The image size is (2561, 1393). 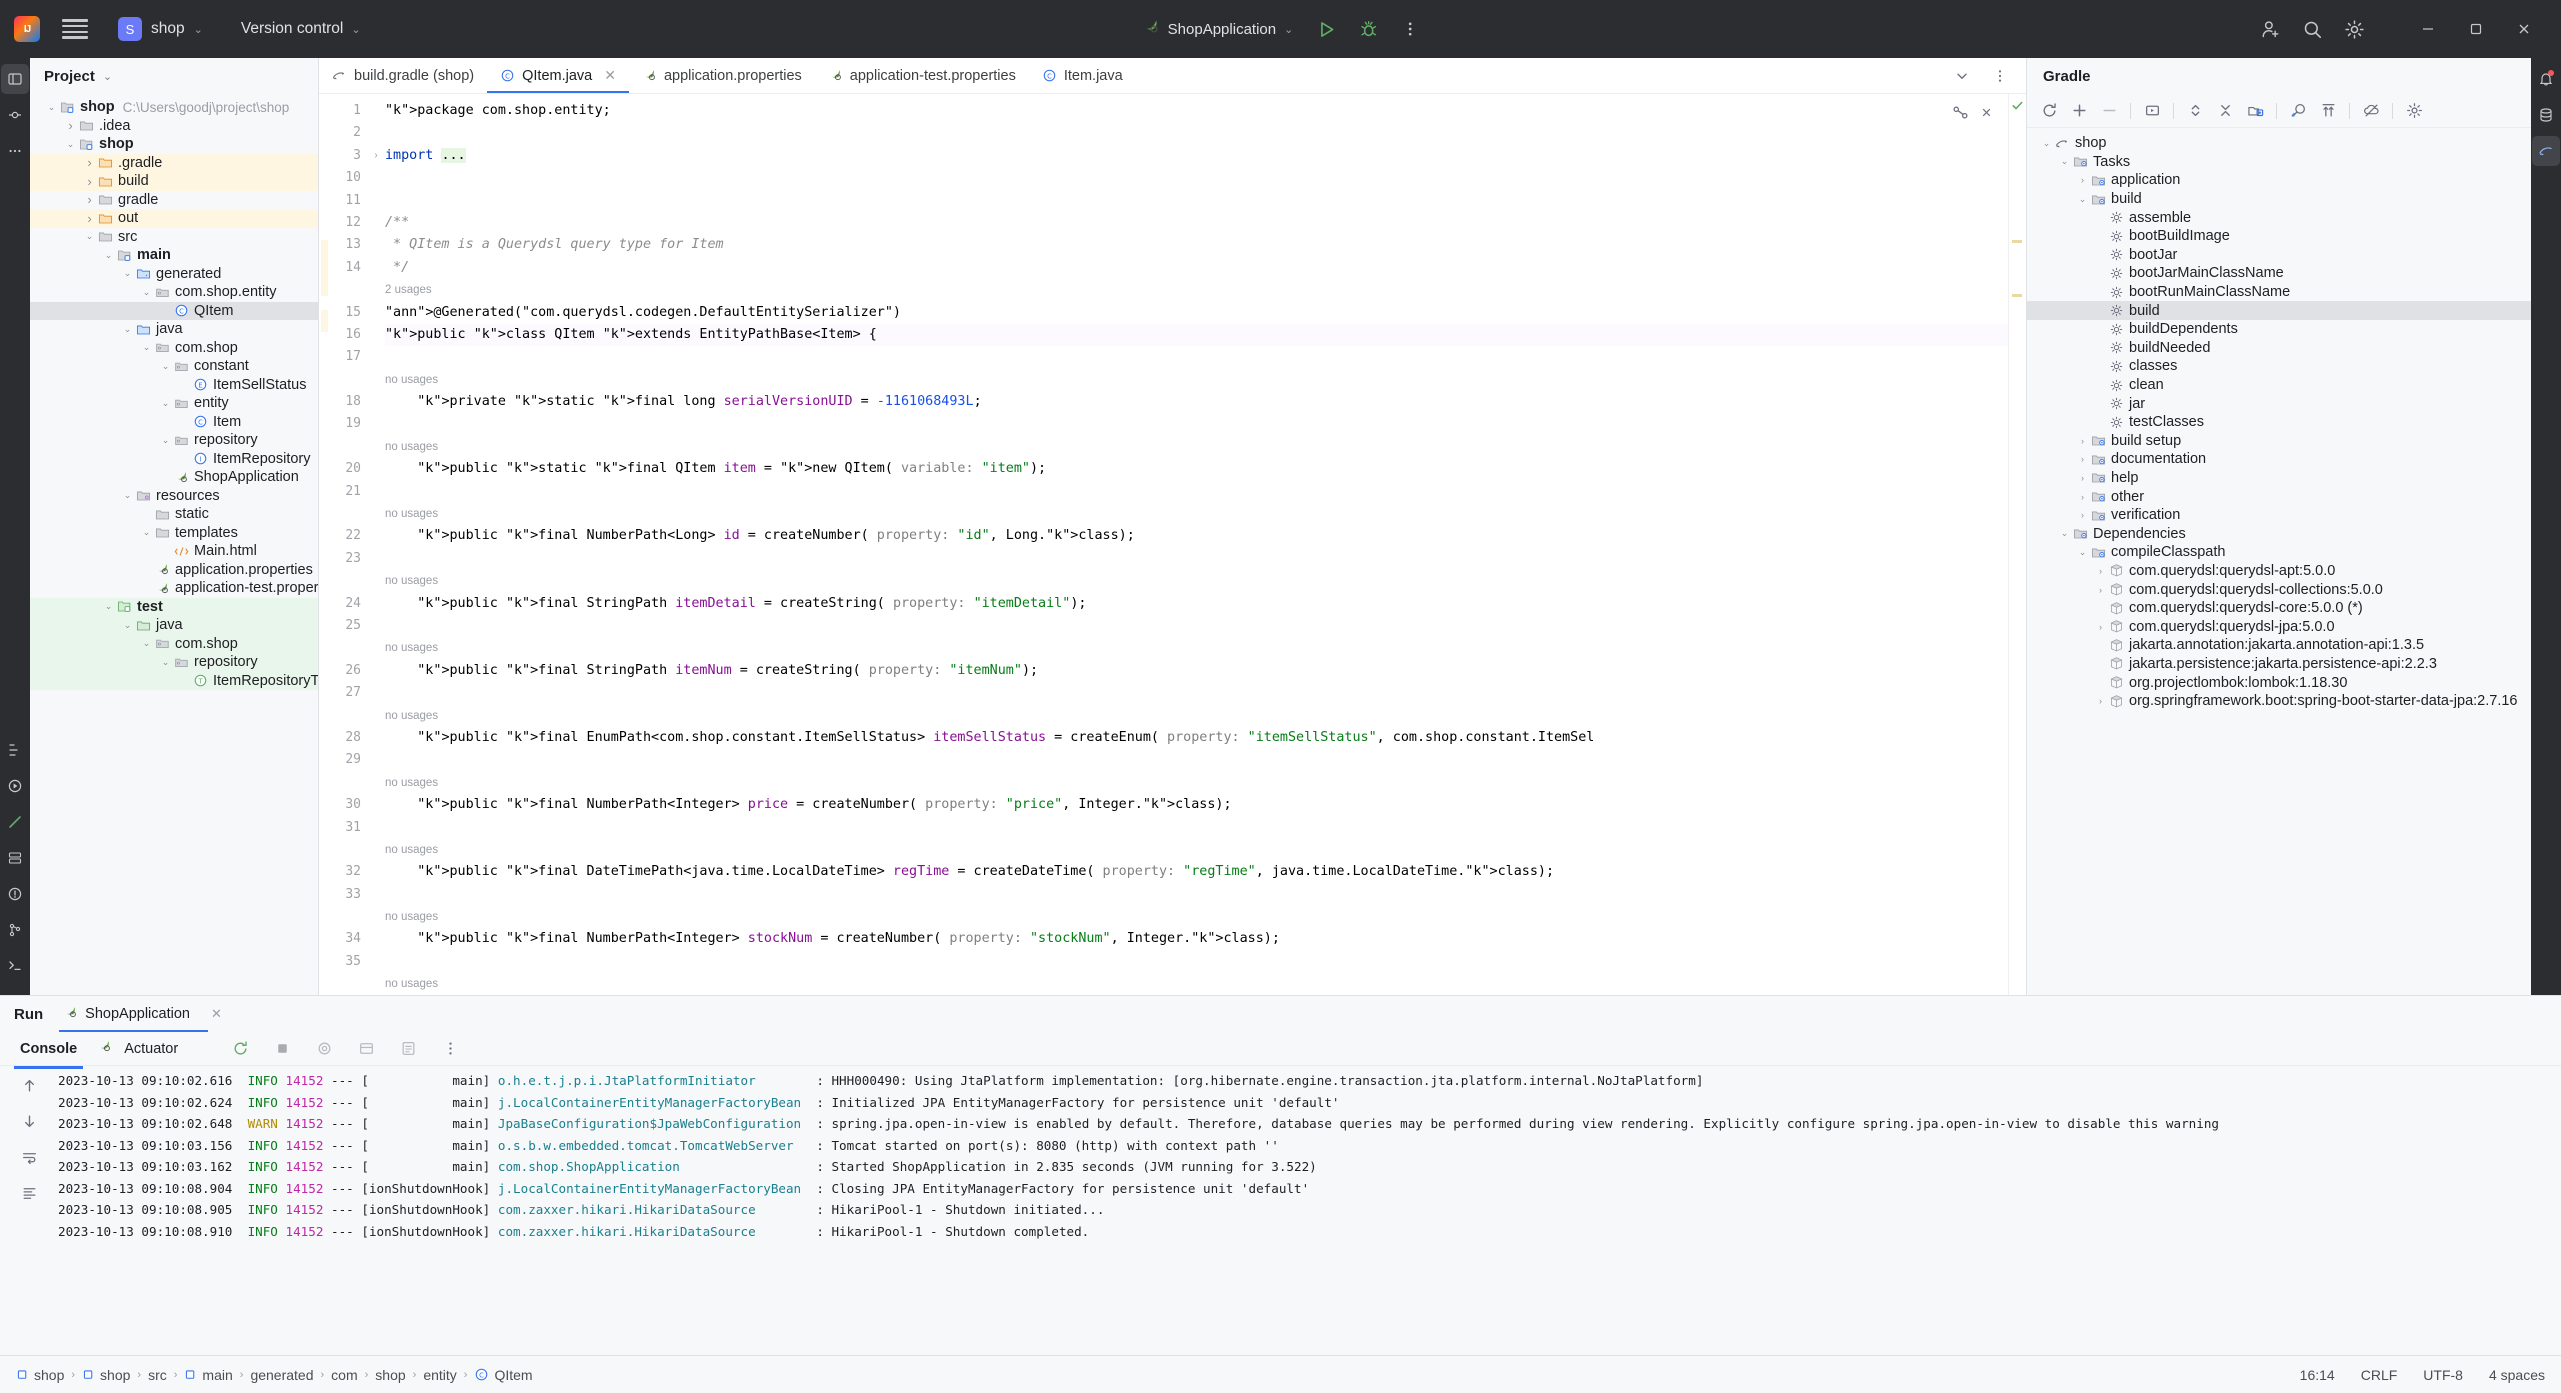 What do you see at coordinates (324, 1049) in the screenshot?
I see `camera-icon` at bounding box center [324, 1049].